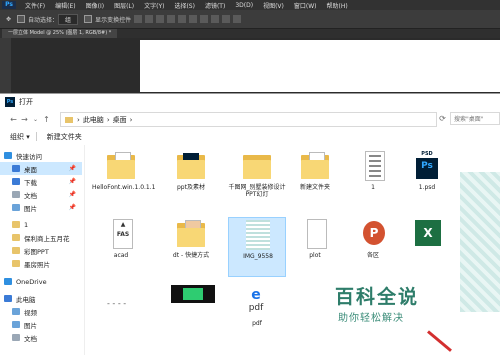  Describe the element at coordinates (171, 19) in the screenshot. I see `align-top-icon` at that location.